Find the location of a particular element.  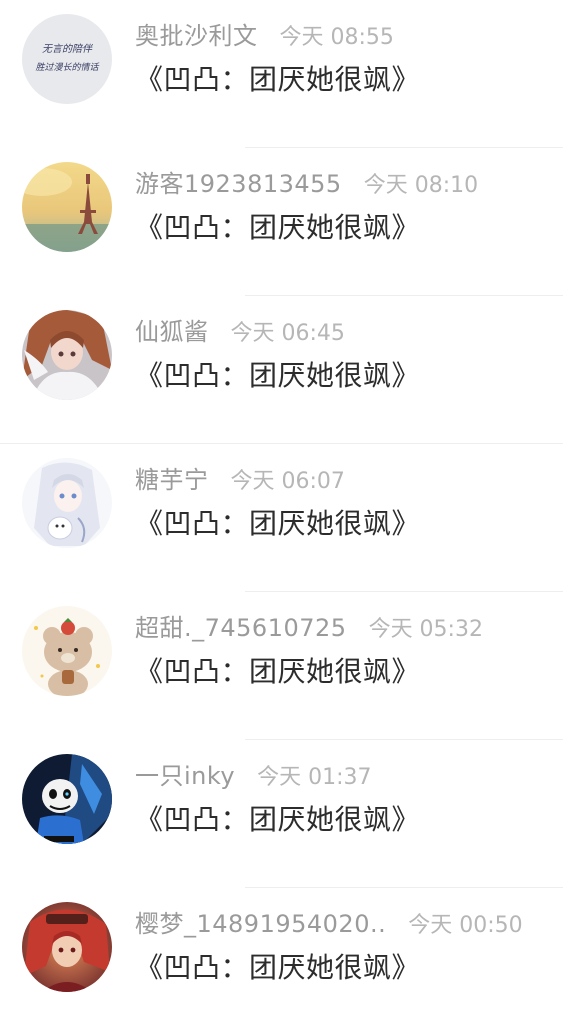

item-meta: 游客1923813455 今天 08:10 is located at coordinates (306, 184).